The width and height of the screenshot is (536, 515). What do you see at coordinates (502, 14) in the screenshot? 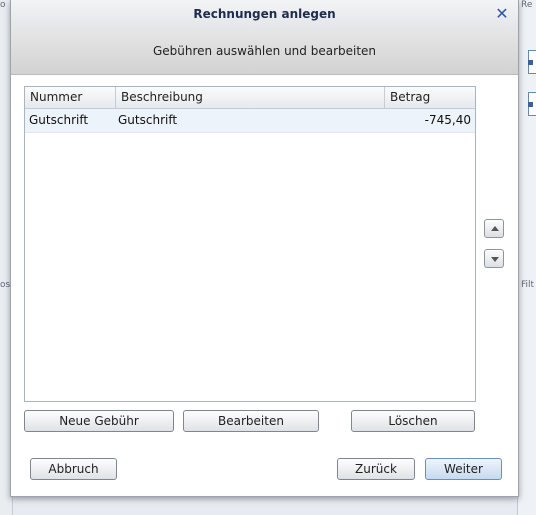
I see `close-icon: ✕` at bounding box center [502, 14].